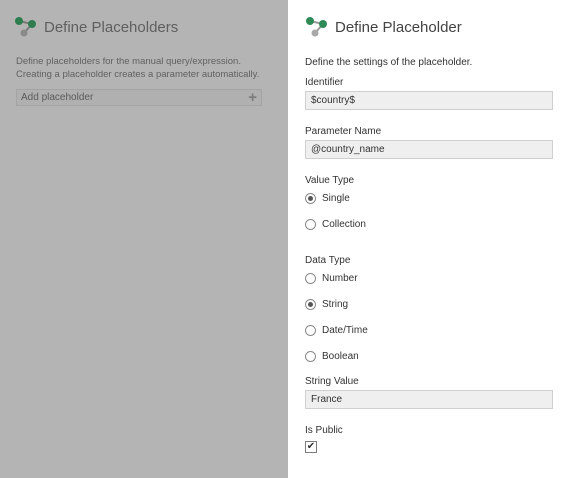 This screenshot has height=478, width=569. What do you see at coordinates (340, 356) in the screenshot?
I see `radio-label: Boolean` at bounding box center [340, 356].